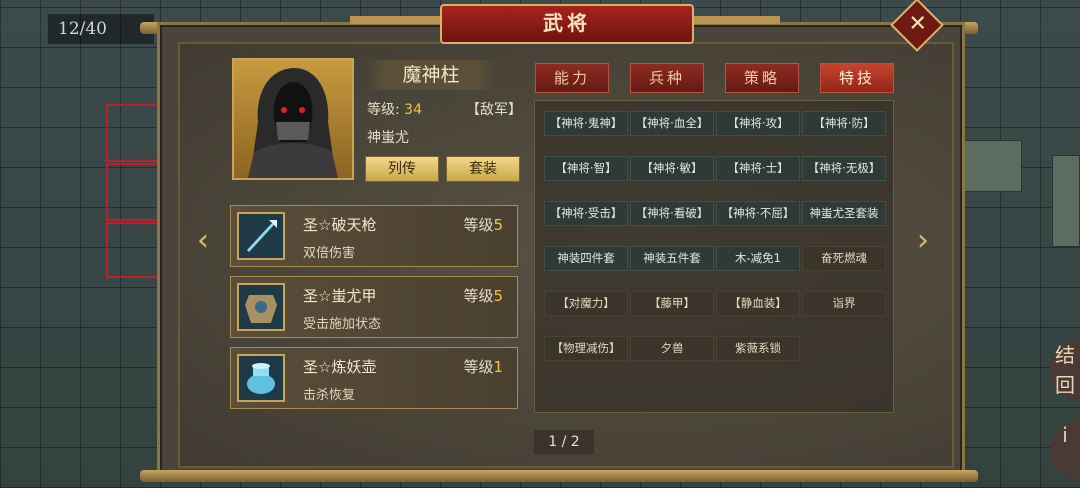 The width and height of the screenshot is (1080, 488). What do you see at coordinates (844, 213) in the screenshot?
I see `skill-chip: 神蚩尤圣套装` at bounding box center [844, 213].